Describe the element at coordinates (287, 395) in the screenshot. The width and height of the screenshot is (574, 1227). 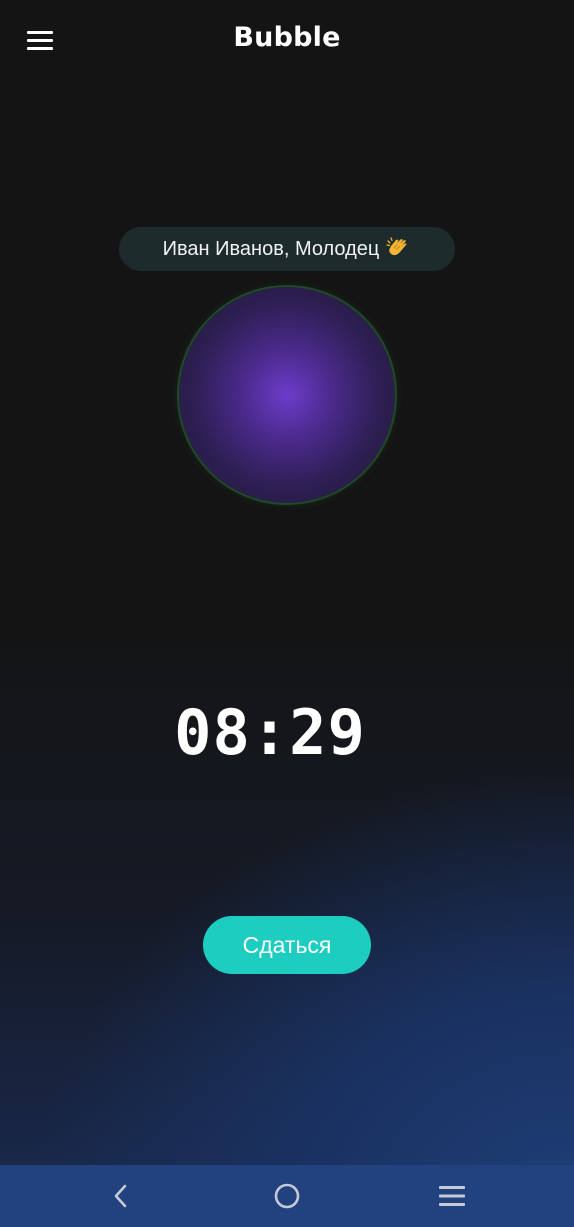
I see `breathing-bubble` at that location.